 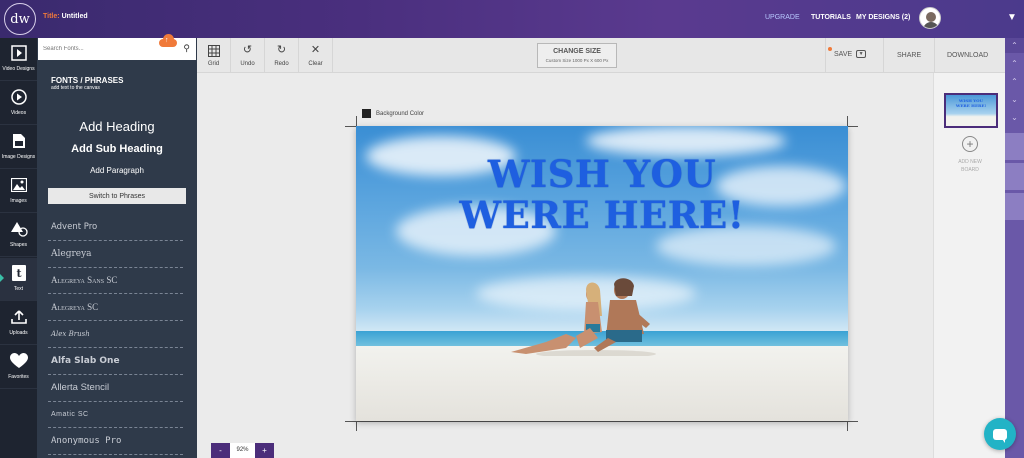 I want to click on font-item-alegreya-sc: Alegreya SC, so click(x=115, y=308).